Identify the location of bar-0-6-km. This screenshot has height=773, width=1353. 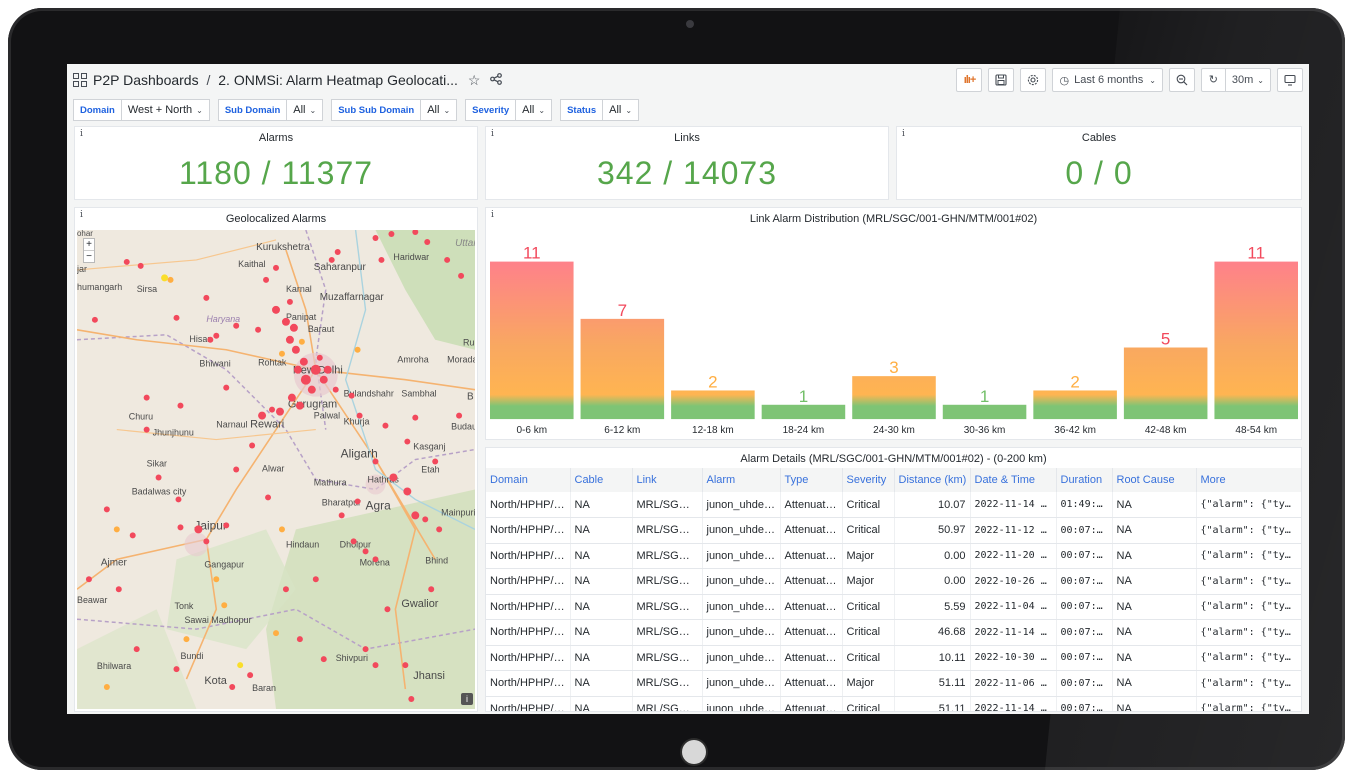
(532, 340).